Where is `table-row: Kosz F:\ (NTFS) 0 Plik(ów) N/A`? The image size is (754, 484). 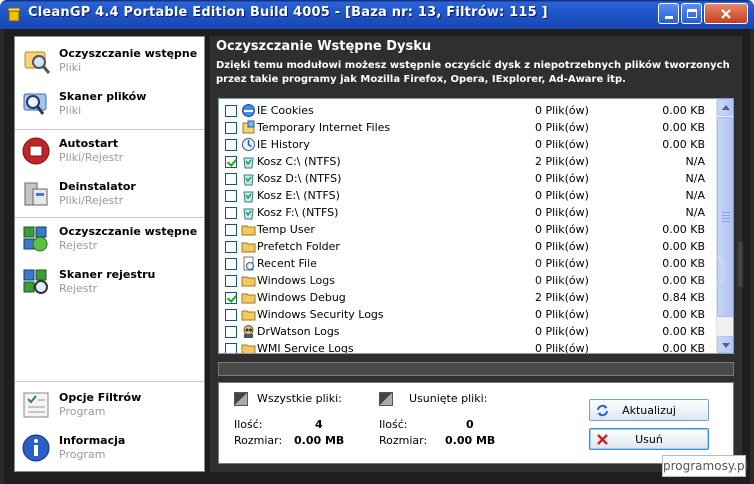
table-row: Kosz F:\ (NTFS) 0 Plik(ów) N/A is located at coordinates (467, 212).